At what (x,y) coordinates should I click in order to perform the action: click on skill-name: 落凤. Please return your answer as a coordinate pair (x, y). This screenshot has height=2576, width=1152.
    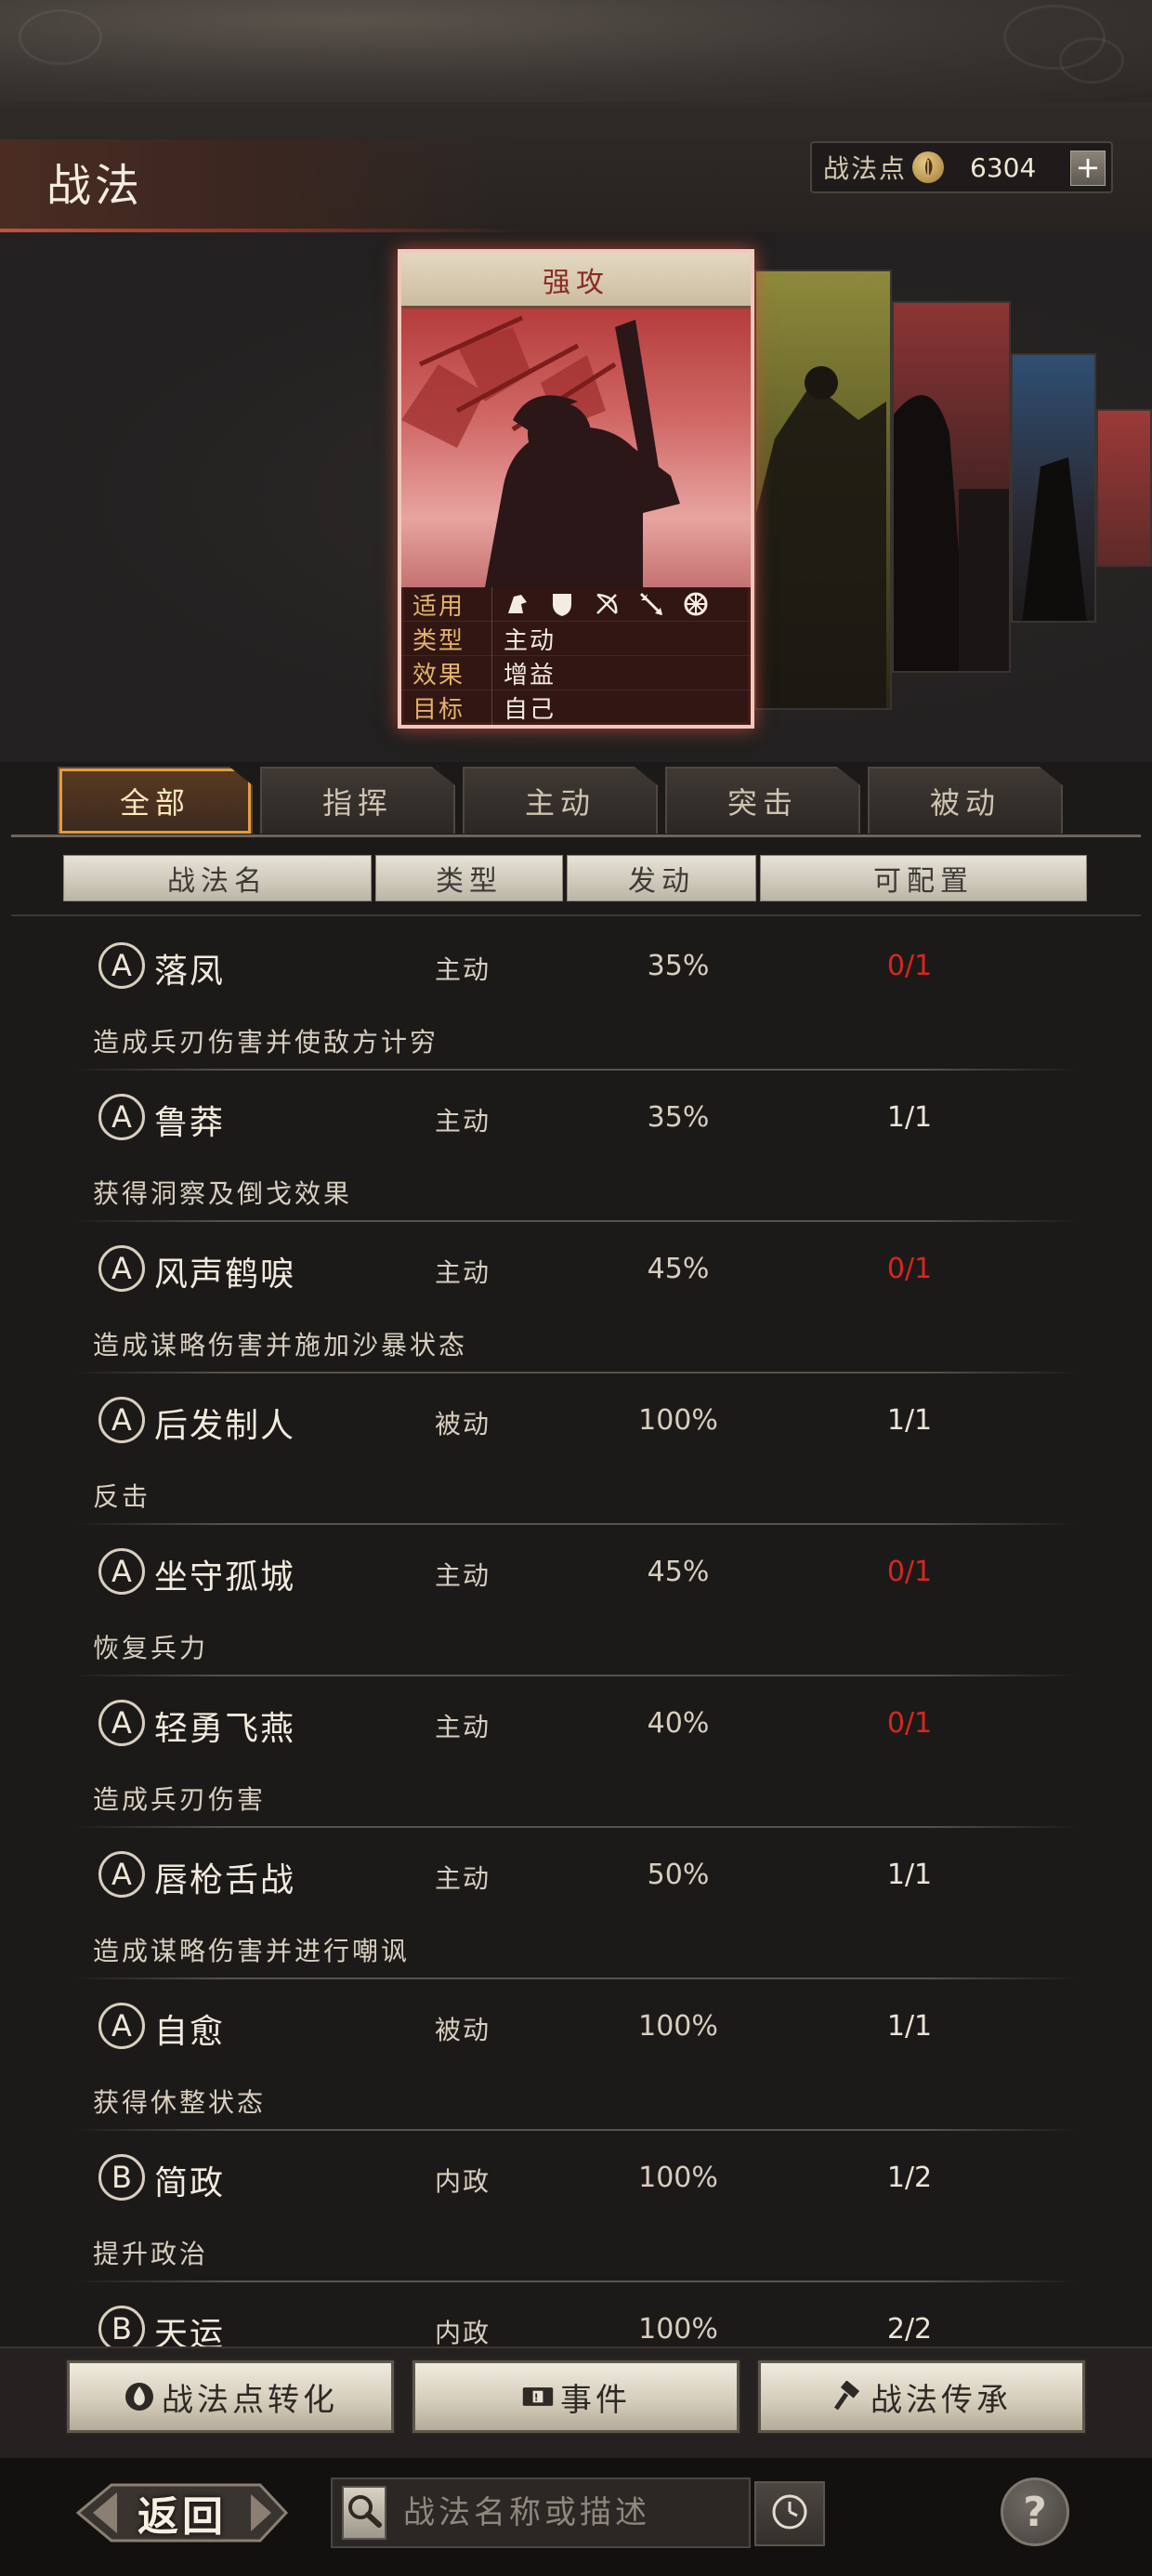
    Looking at the image, I should click on (190, 972).